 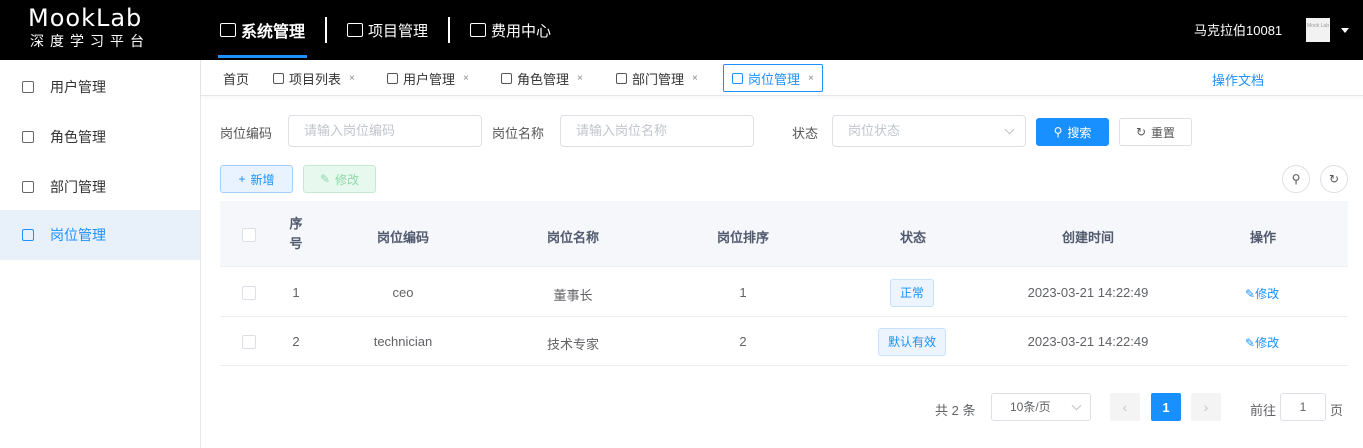 I want to click on reset-button-label: 重置, so click(x=1163, y=132).